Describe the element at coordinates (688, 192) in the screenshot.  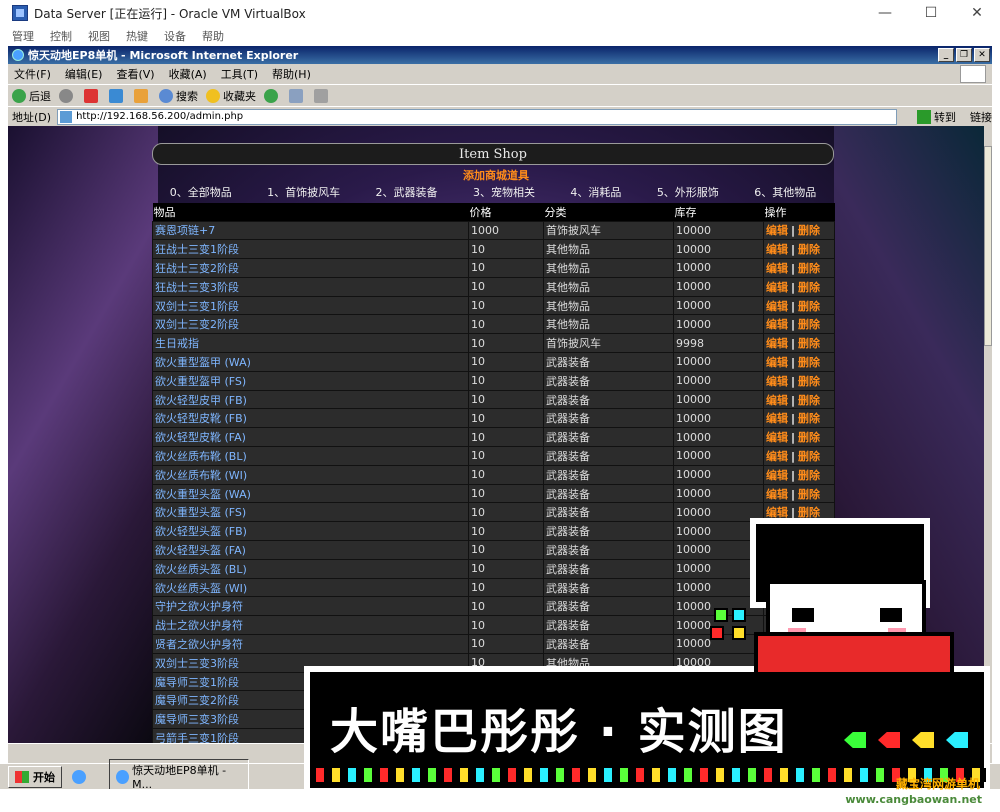
I see `category-link: 5、外形服饰` at that location.